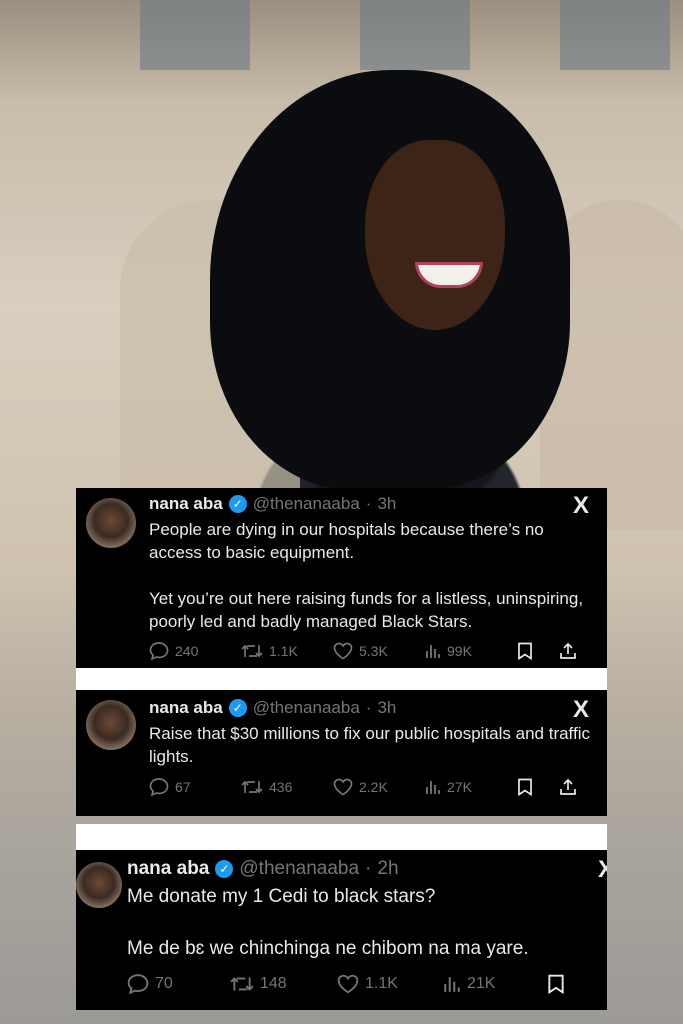  What do you see at coordinates (283, 651) in the screenshot?
I see `retweet-count: 1.1K` at bounding box center [283, 651].